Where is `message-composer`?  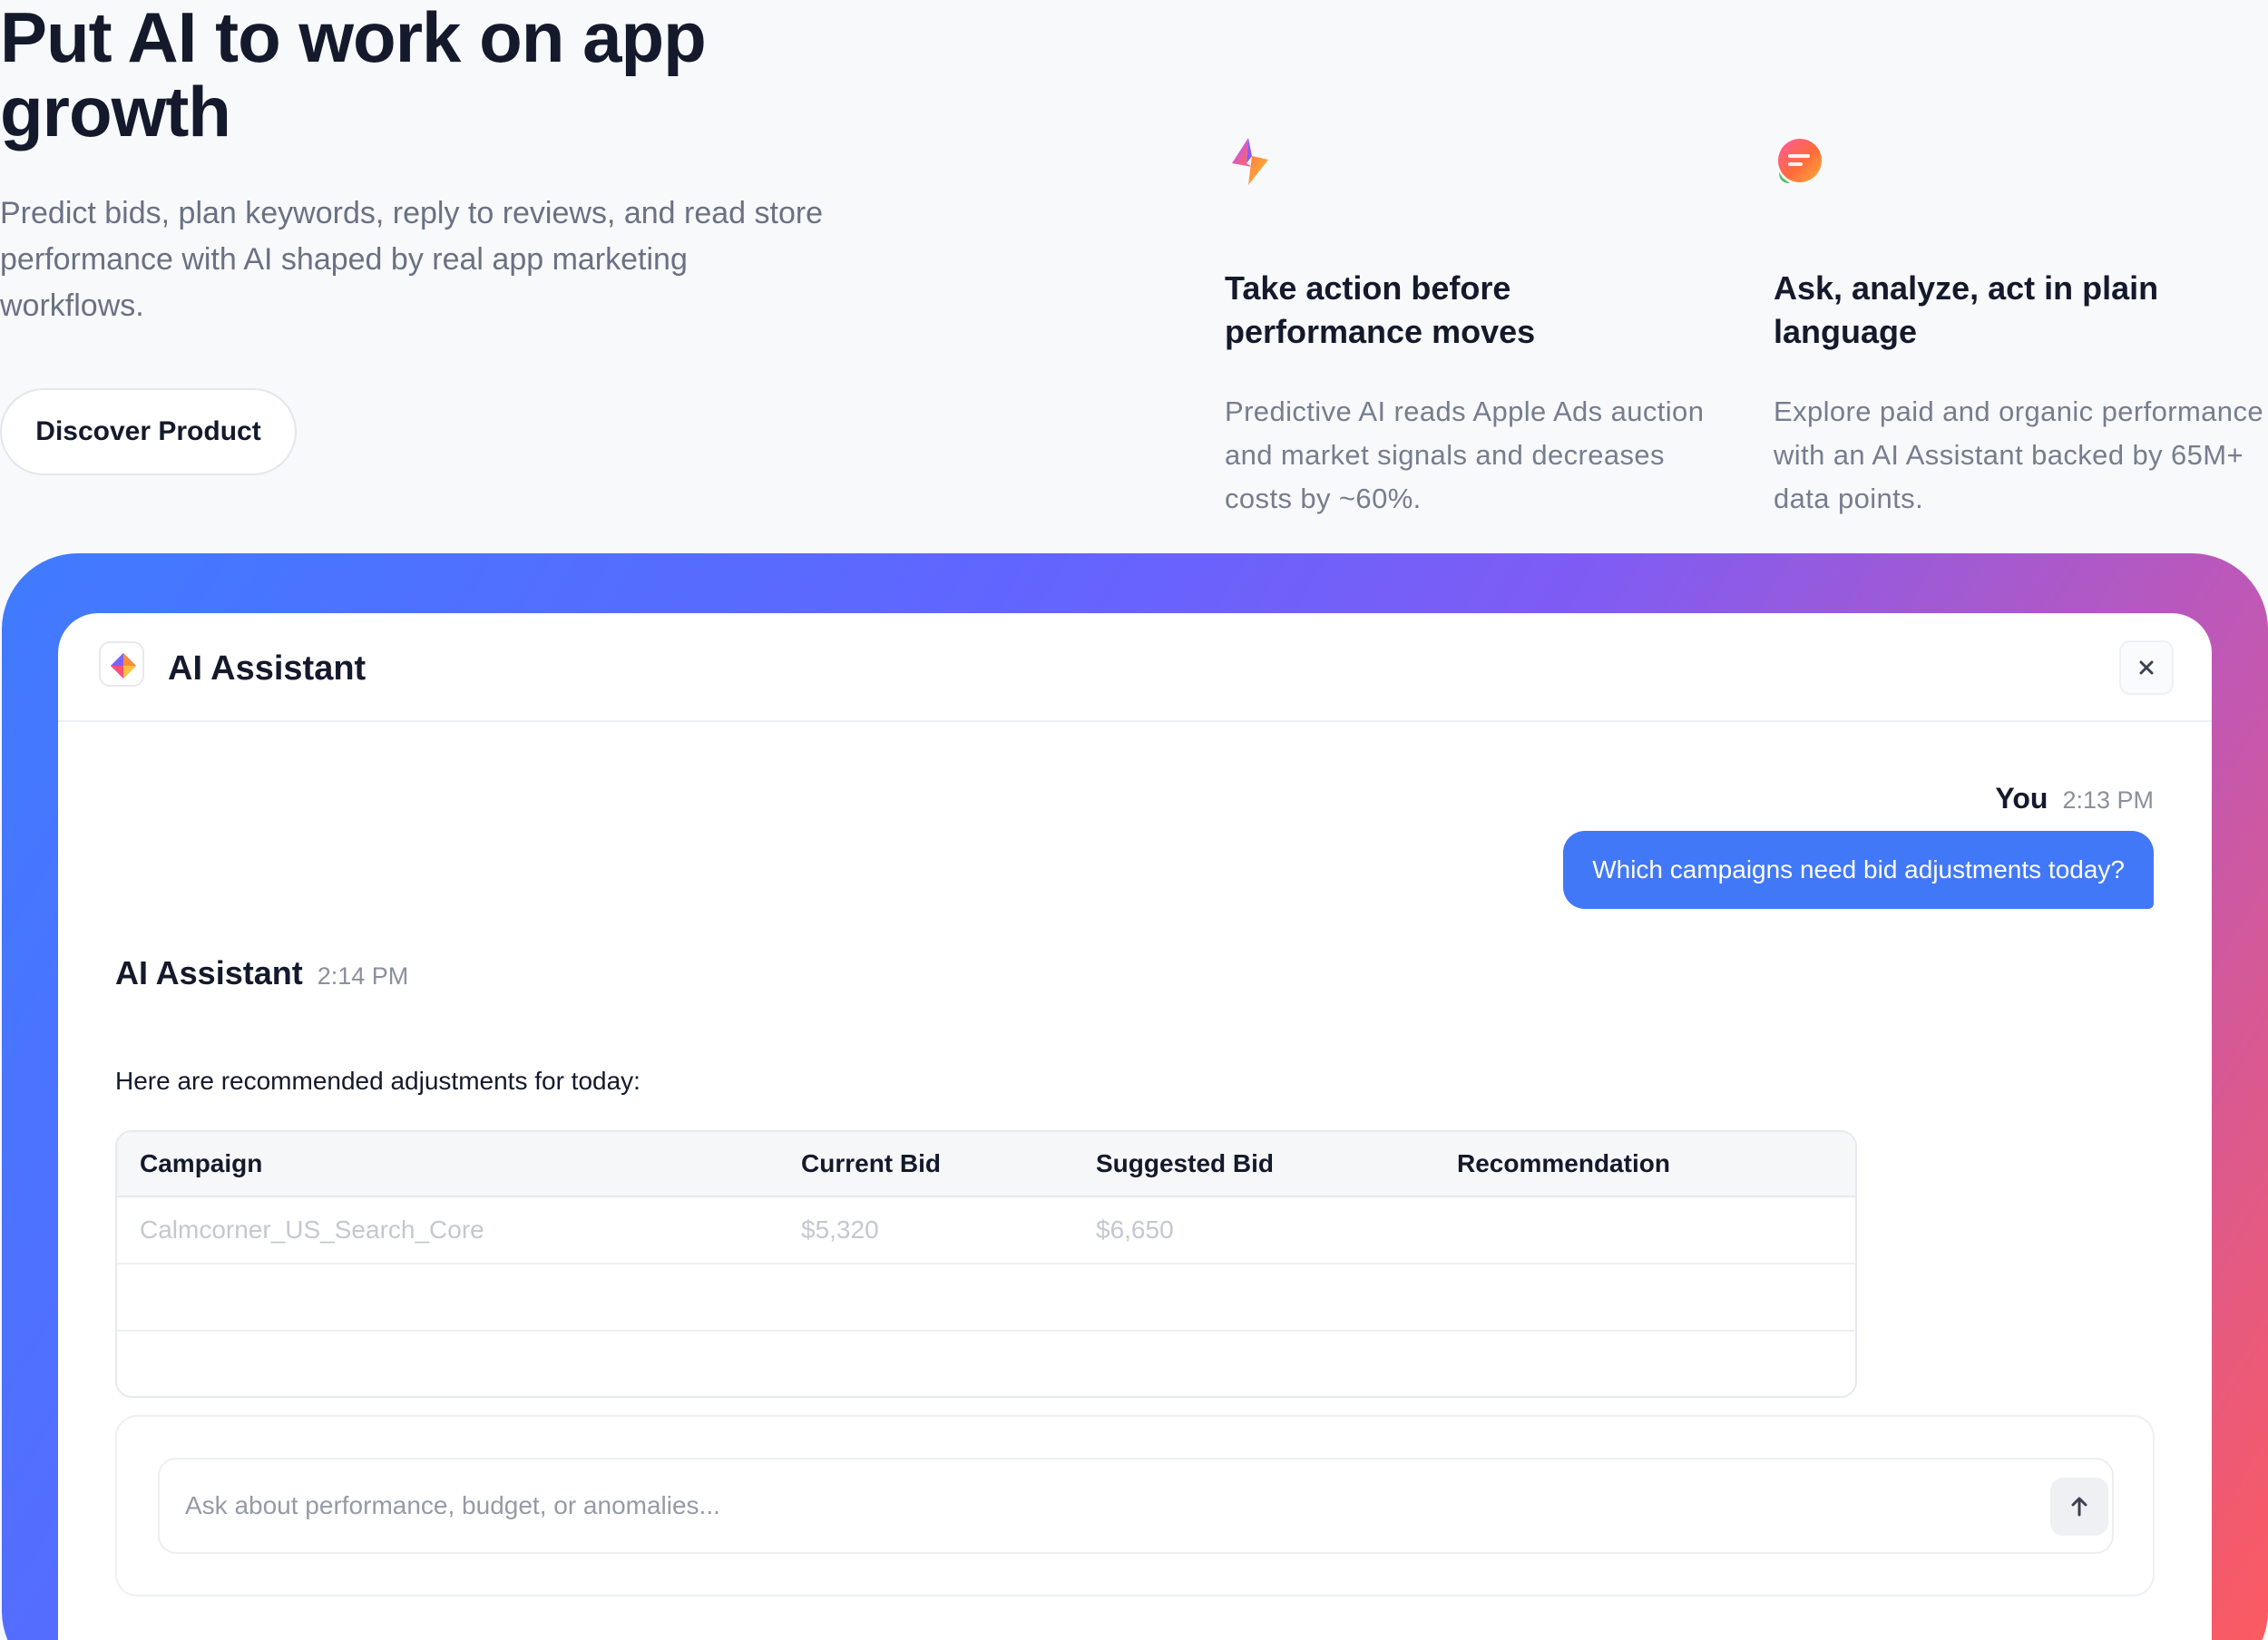
message-composer is located at coordinates (1135, 1505).